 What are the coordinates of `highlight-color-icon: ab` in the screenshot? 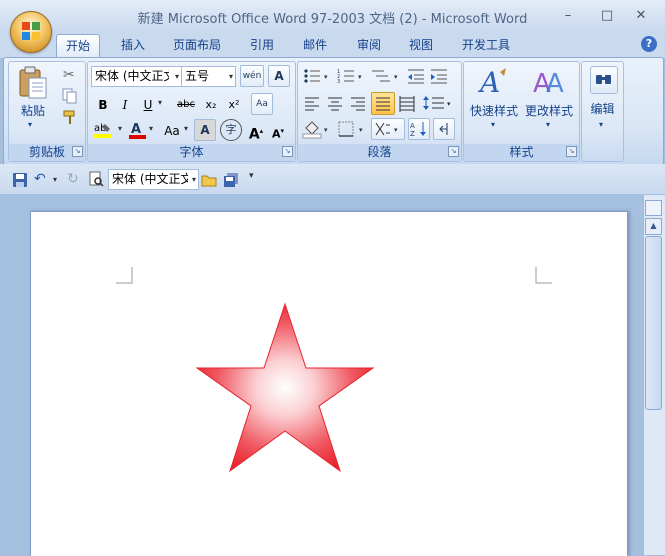 It's located at (105, 130).